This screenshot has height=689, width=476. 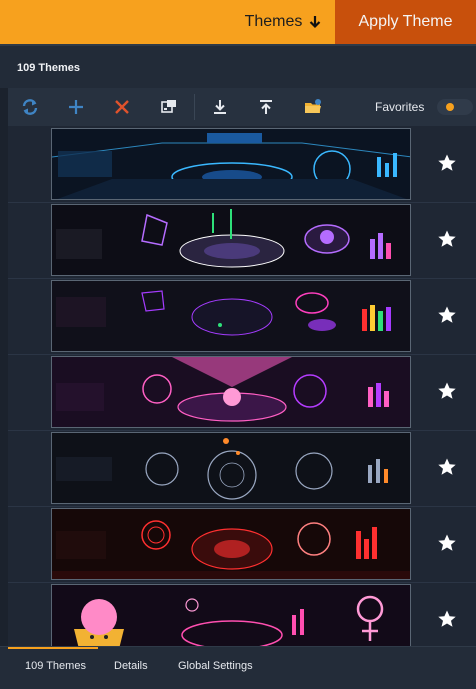 I want to click on toolbar-separator, so click(x=194, y=107).